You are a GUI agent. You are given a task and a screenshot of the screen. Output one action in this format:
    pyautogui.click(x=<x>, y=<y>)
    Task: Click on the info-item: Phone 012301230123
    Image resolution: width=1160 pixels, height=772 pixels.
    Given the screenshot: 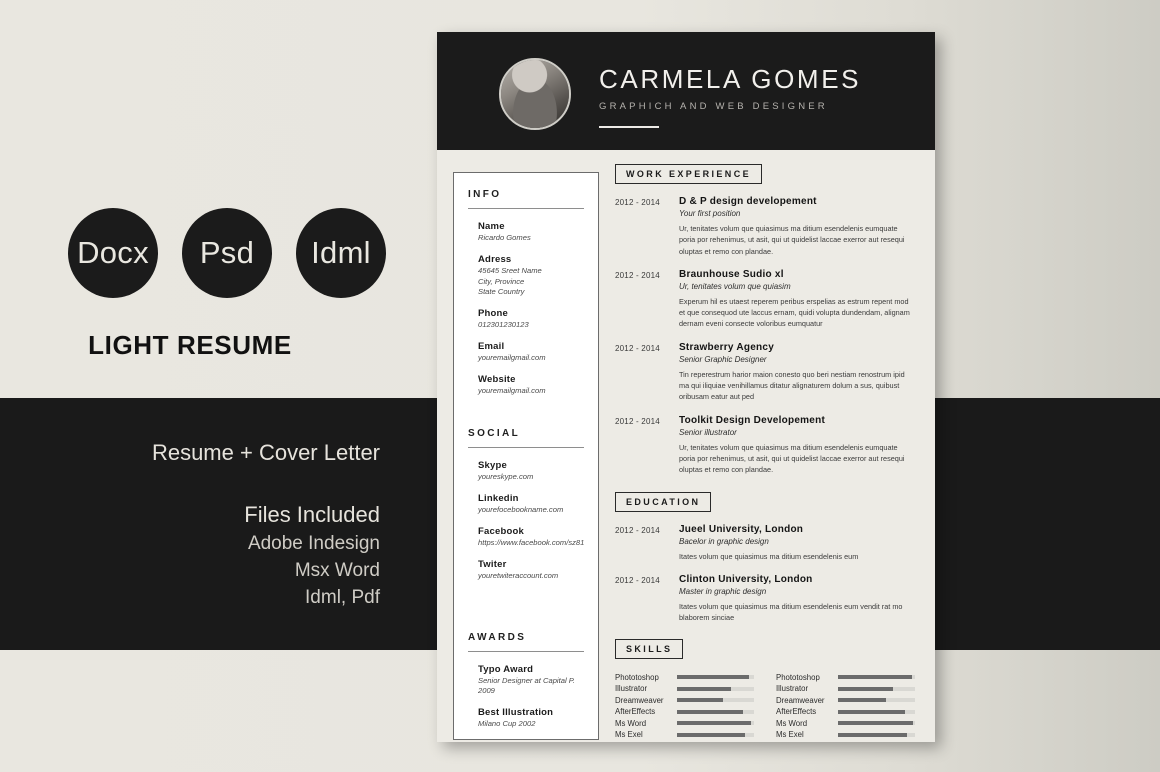 What is the action you would take?
    pyautogui.click(x=531, y=319)
    